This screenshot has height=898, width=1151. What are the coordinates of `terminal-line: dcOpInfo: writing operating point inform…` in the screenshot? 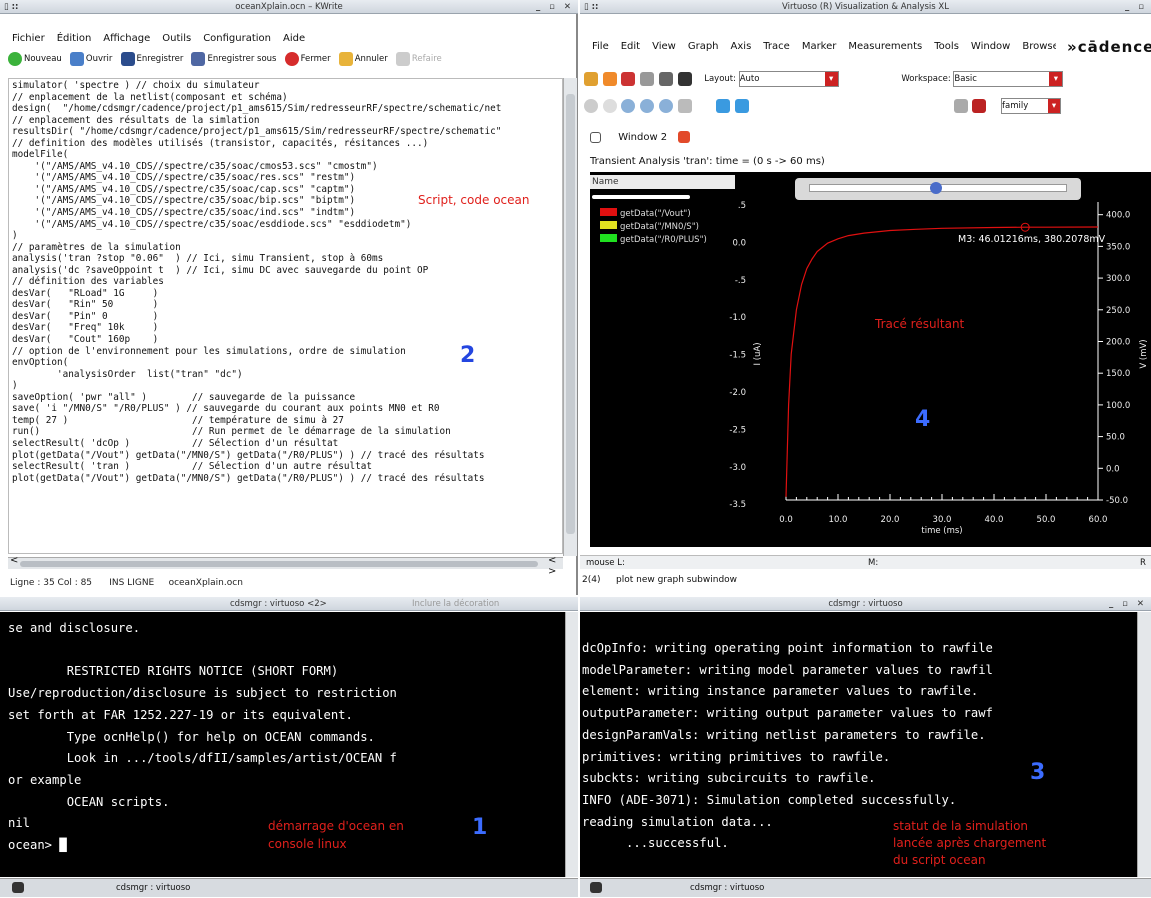 It's located at (787, 648).